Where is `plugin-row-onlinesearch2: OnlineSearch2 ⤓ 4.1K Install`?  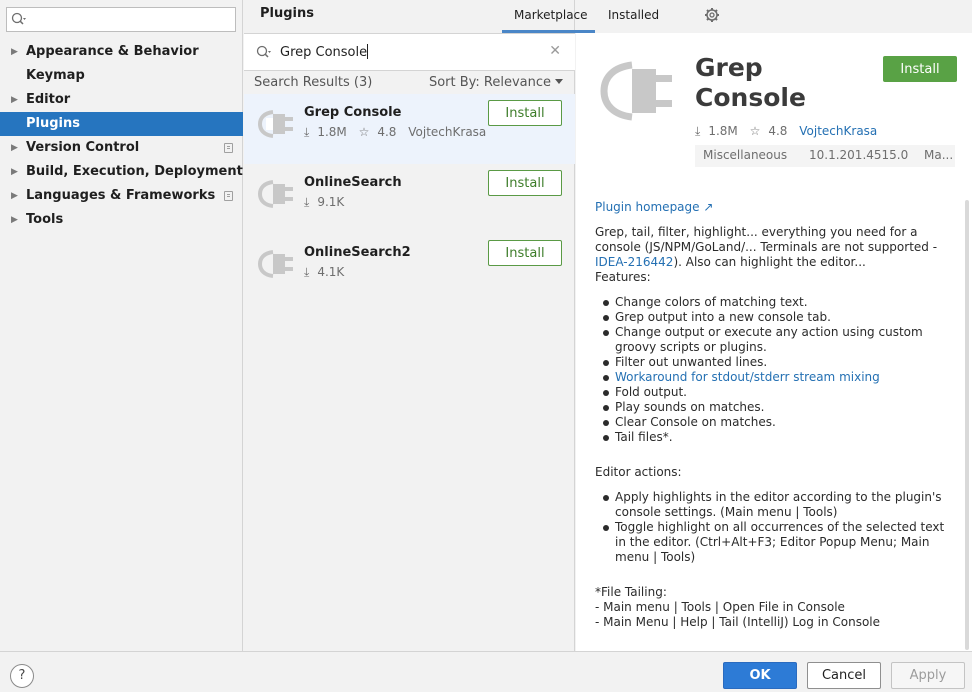 plugin-row-onlinesearch2: OnlineSearch2 ⤓ 4.1K Install is located at coordinates (409, 269).